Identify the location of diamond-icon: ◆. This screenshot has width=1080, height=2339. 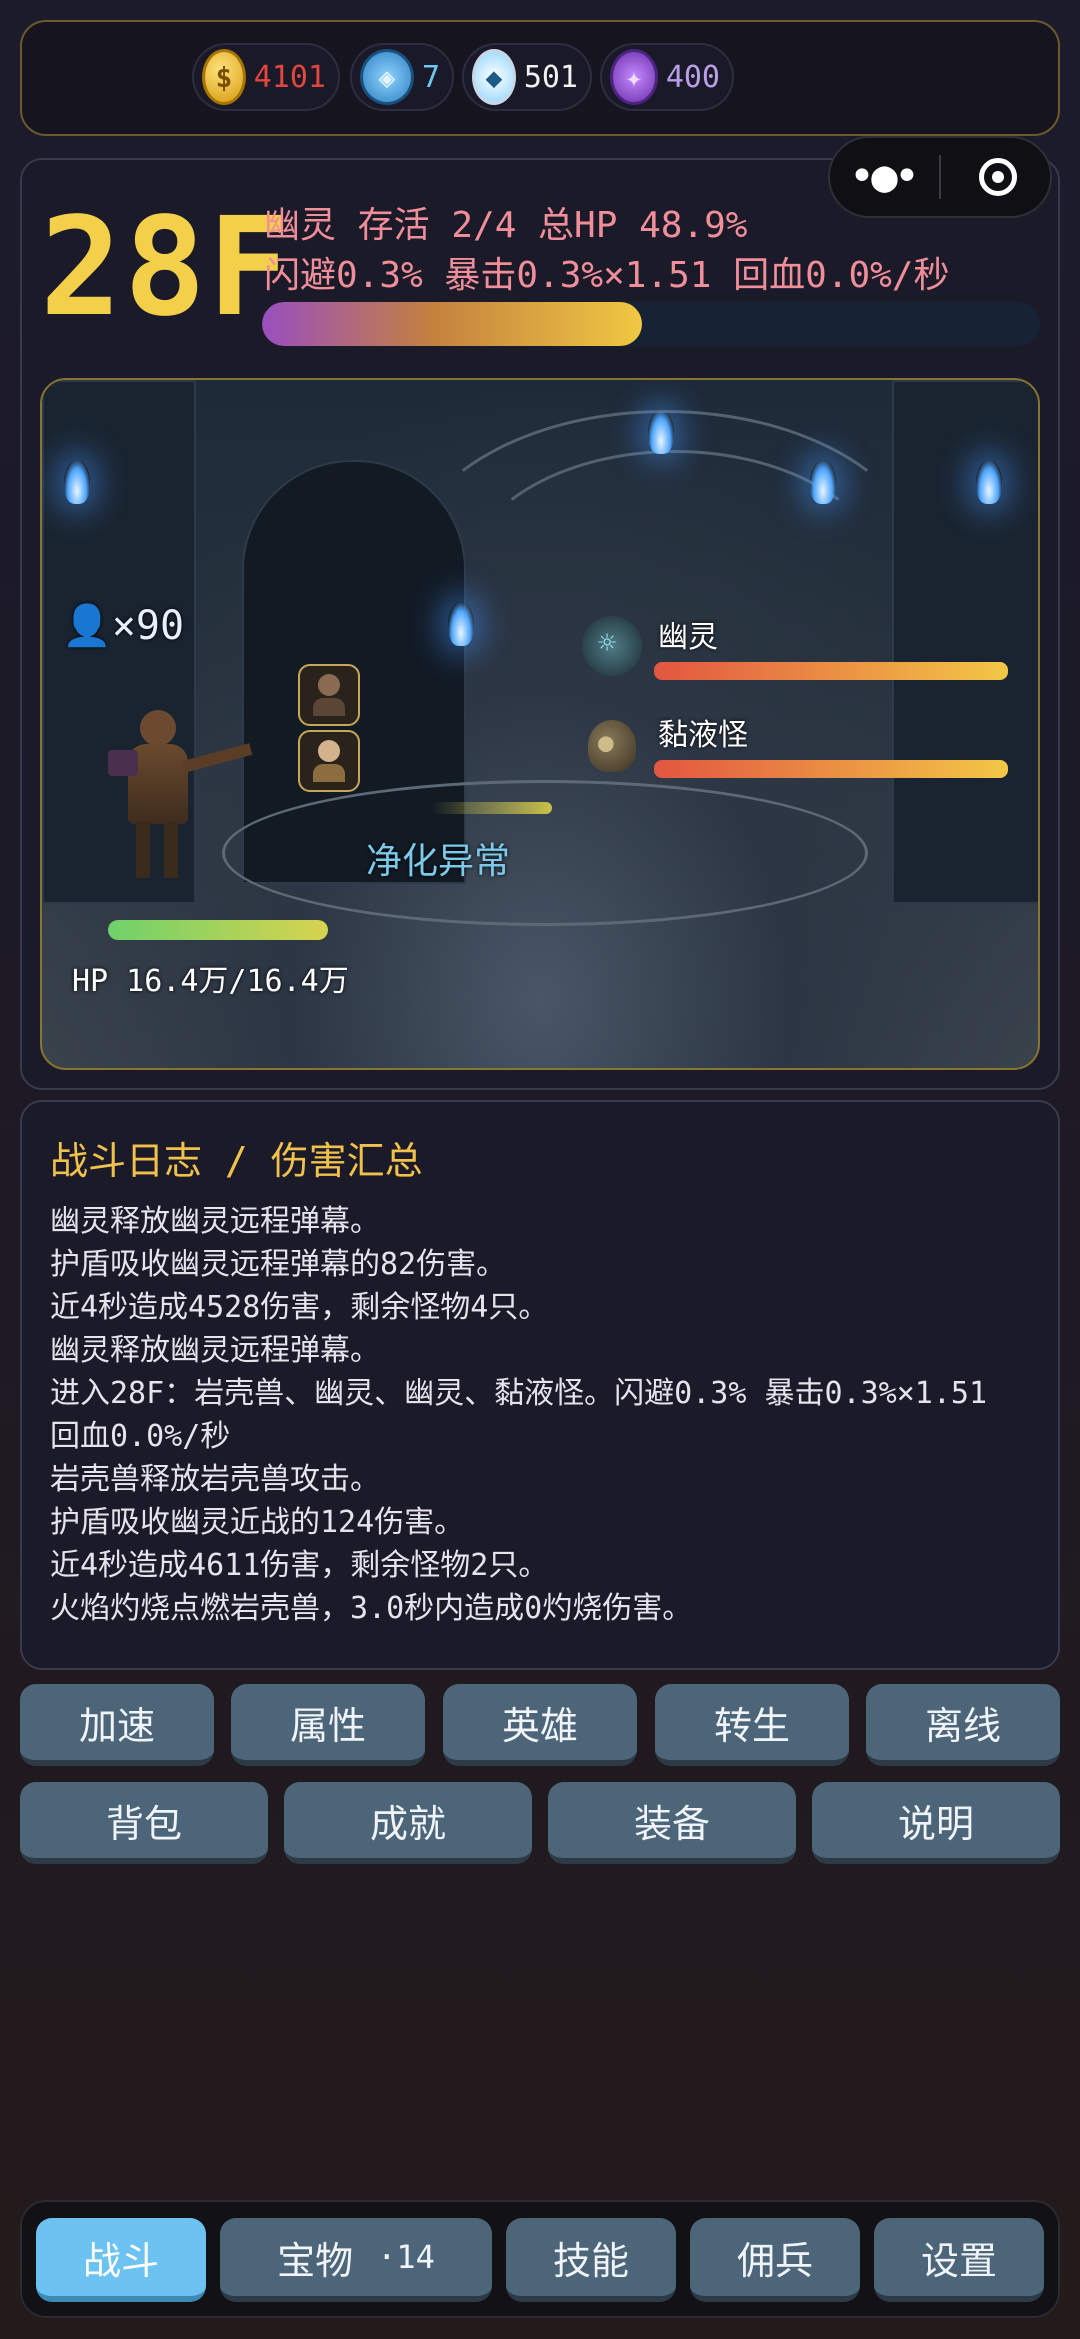
(494, 77).